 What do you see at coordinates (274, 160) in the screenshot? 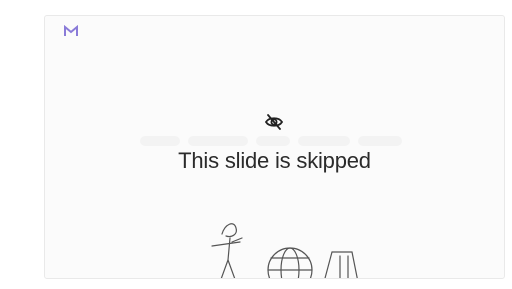
I see `skipped-status-text: This slide is skipped` at bounding box center [274, 160].